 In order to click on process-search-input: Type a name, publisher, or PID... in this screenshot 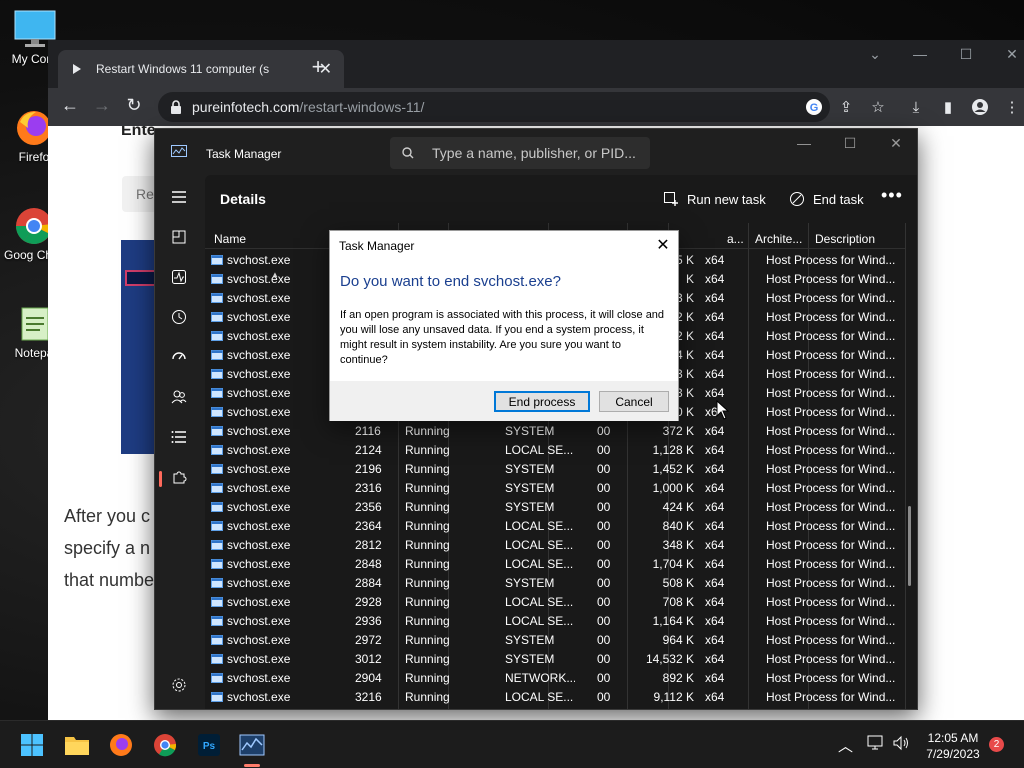, I will do `click(520, 153)`.